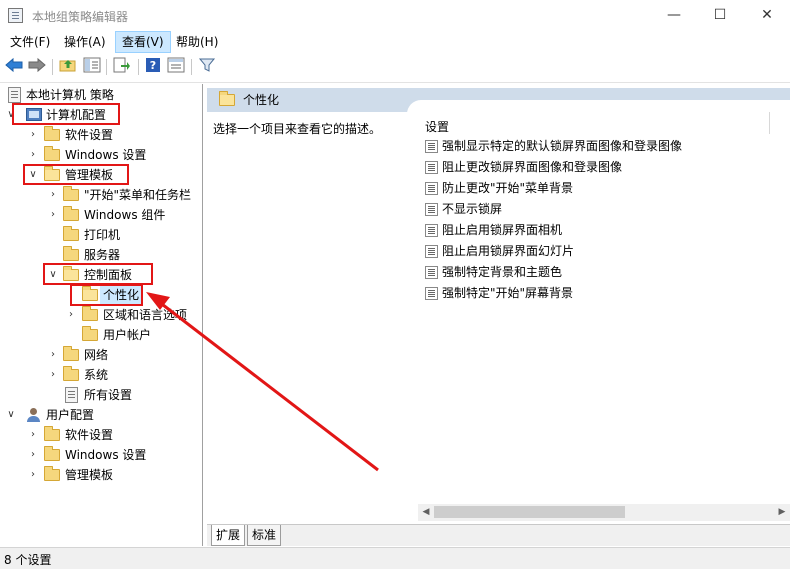  What do you see at coordinates (138, 195) in the screenshot?
I see `tree-item-label: "开始"菜单和任务栏` at bounding box center [138, 195].